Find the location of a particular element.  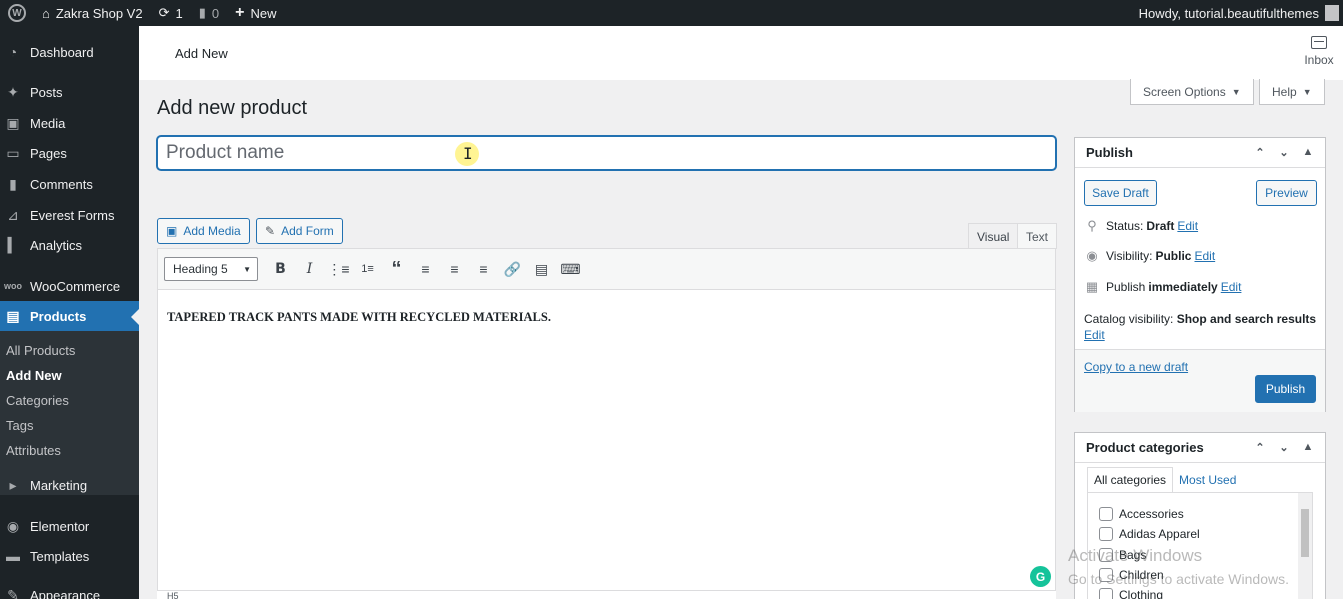

avatar is located at coordinates (1332, 13).